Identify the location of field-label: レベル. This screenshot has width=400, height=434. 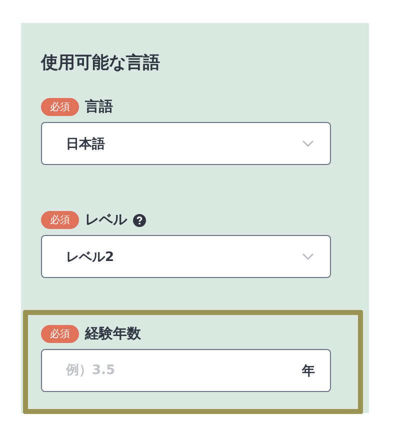
(106, 220).